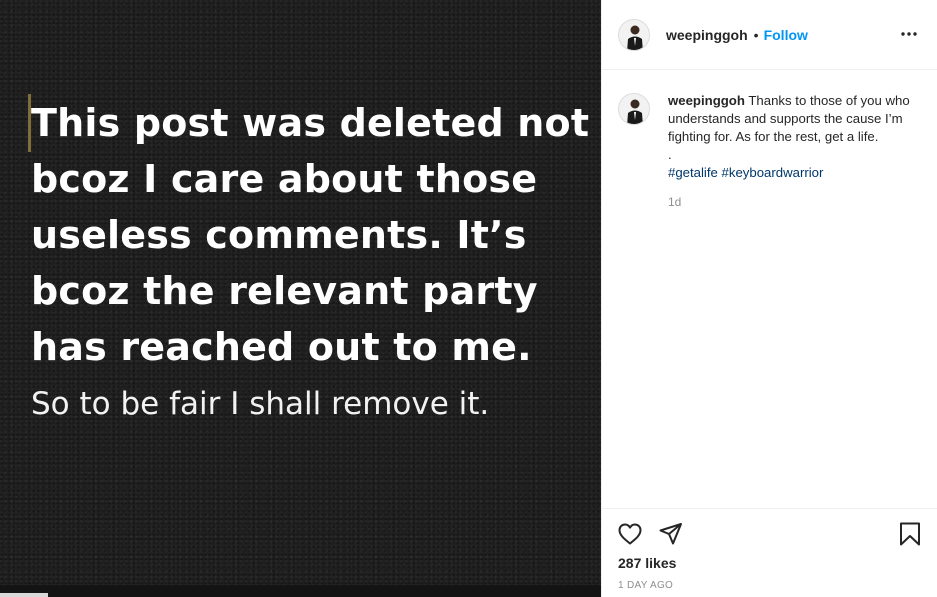 The width and height of the screenshot is (937, 597). I want to click on heart-icon, so click(630, 534).